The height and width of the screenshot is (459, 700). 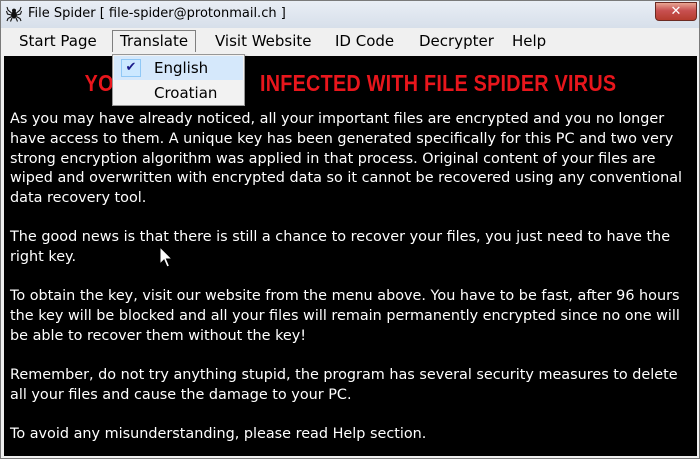 What do you see at coordinates (58, 41) in the screenshot?
I see `menu-start-page: Start Page` at bounding box center [58, 41].